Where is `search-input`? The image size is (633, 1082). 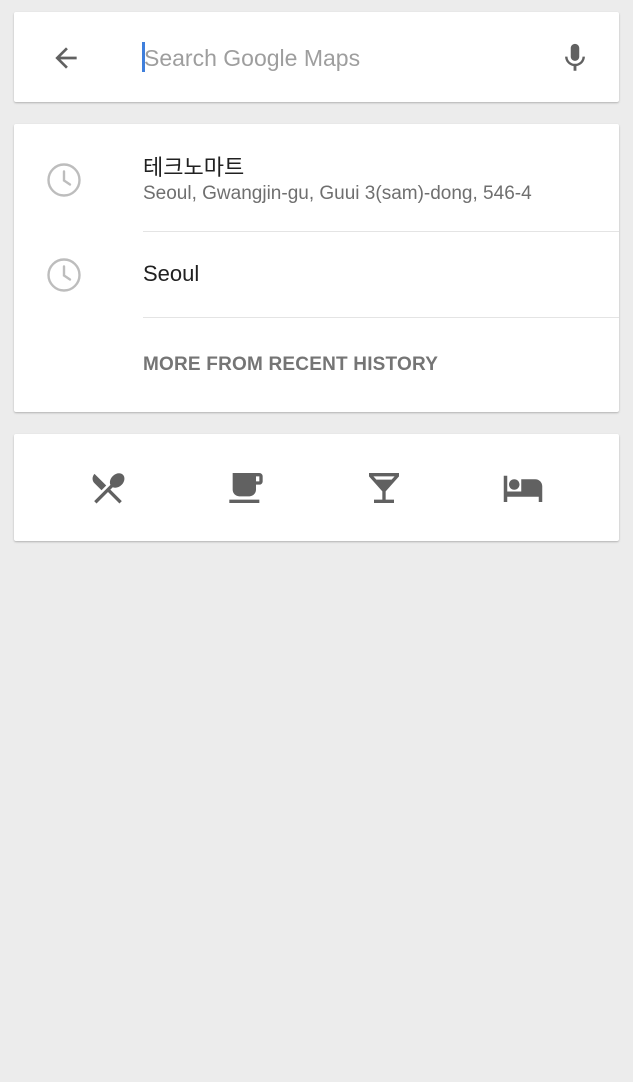
search-input is located at coordinates (333, 58).